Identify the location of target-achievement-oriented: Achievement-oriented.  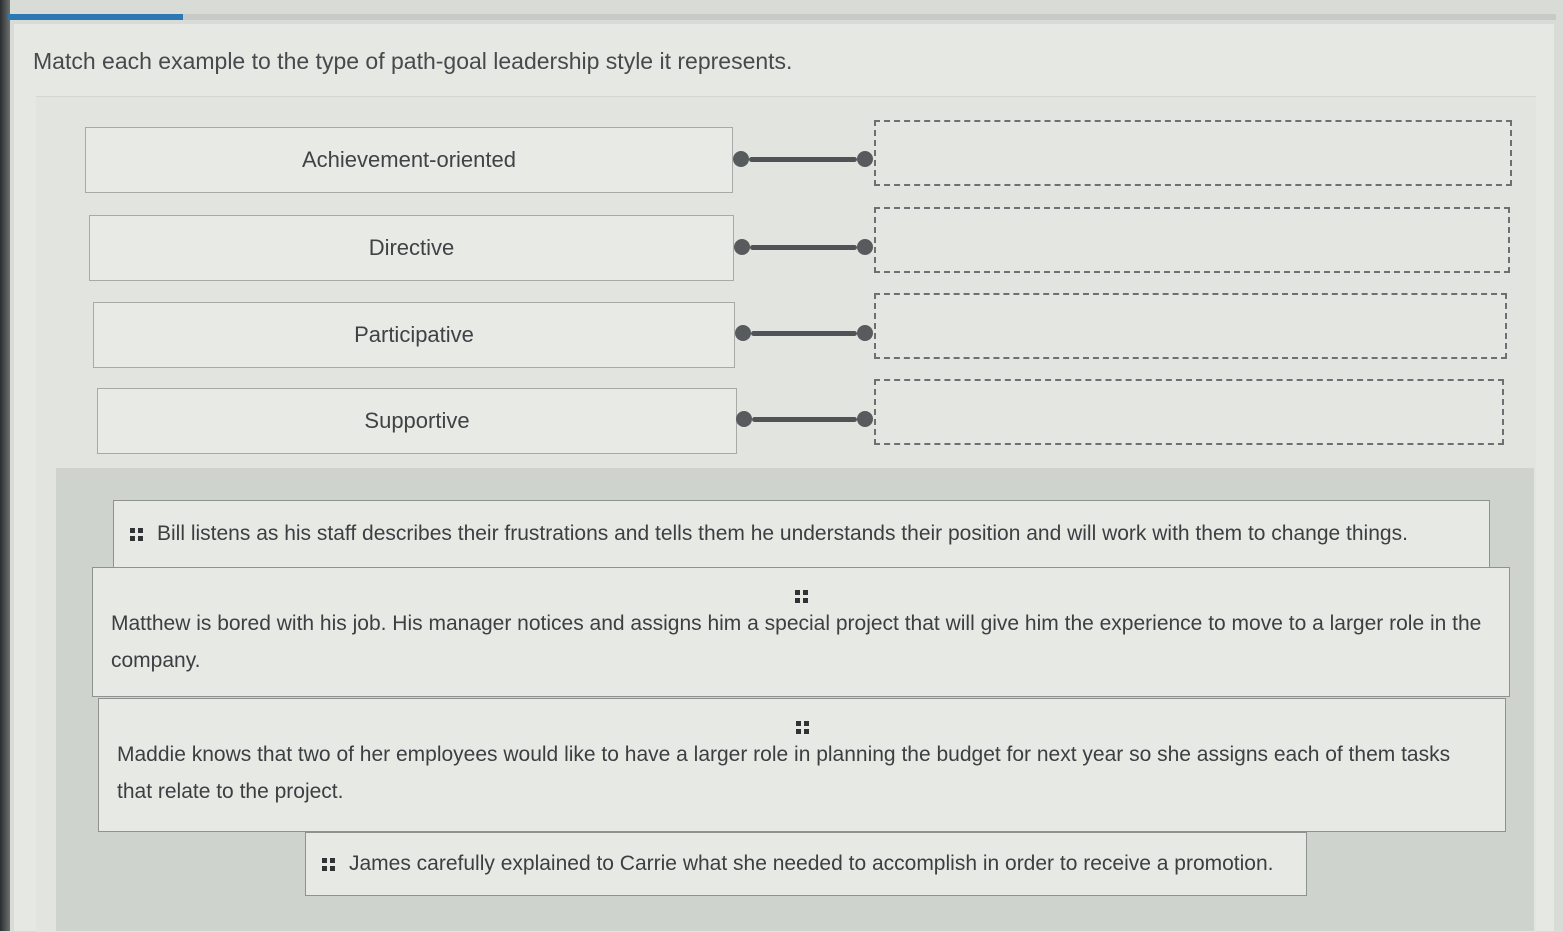
(409, 160).